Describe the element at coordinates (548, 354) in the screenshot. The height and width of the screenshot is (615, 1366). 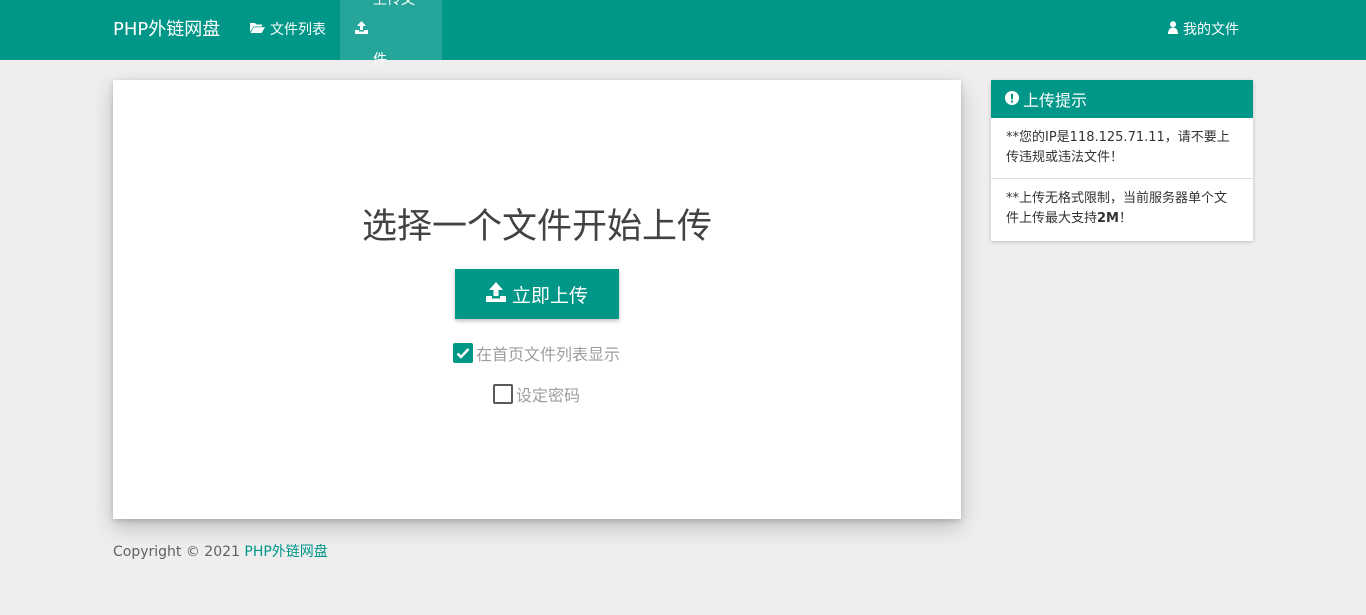
I see `show-in-list-label: 在首页文件列表显示` at that location.